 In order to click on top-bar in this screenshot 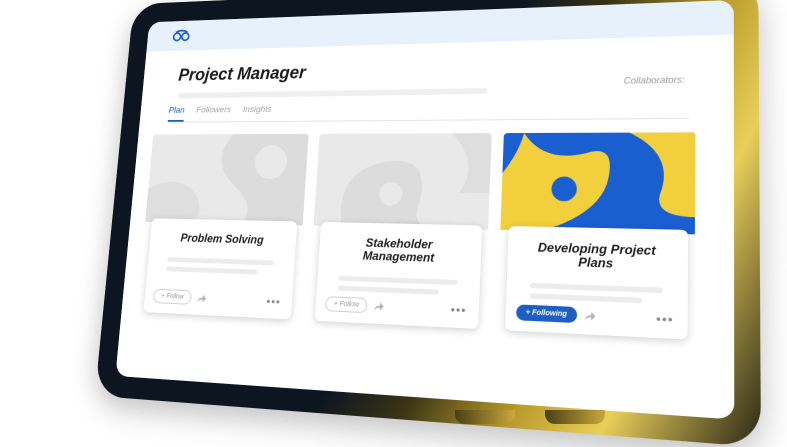, I will do `click(440, 26)`.